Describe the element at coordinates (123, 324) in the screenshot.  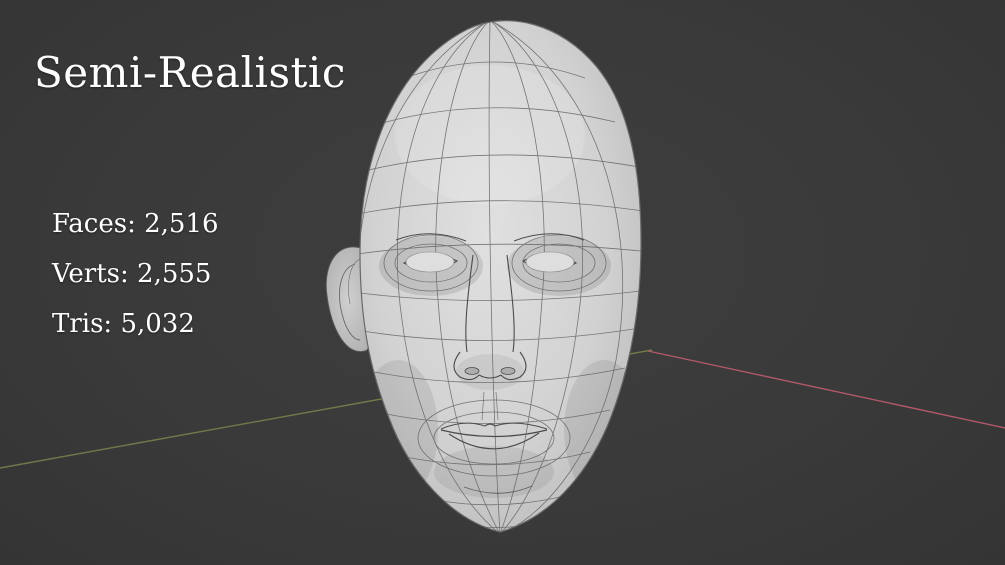
I see `stat-tris: Tris: 5,032` at that location.